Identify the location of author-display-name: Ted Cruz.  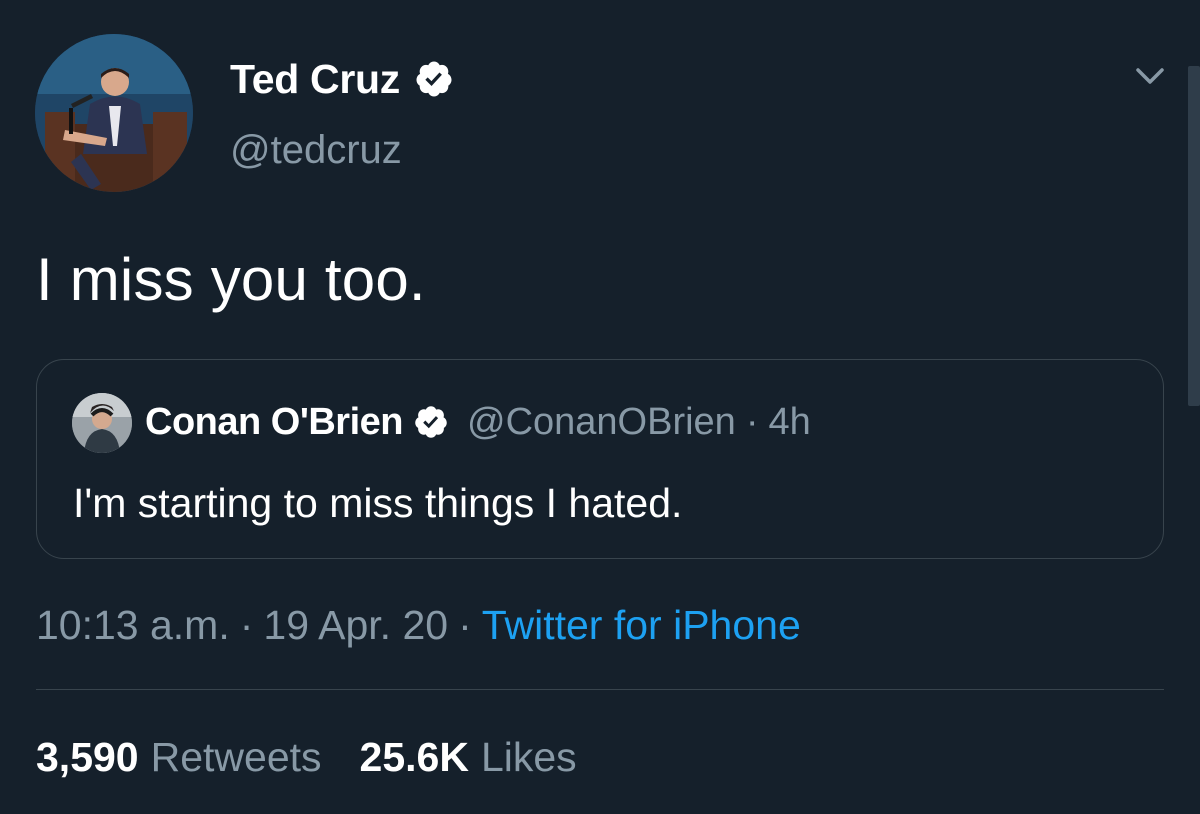
(315, 79).